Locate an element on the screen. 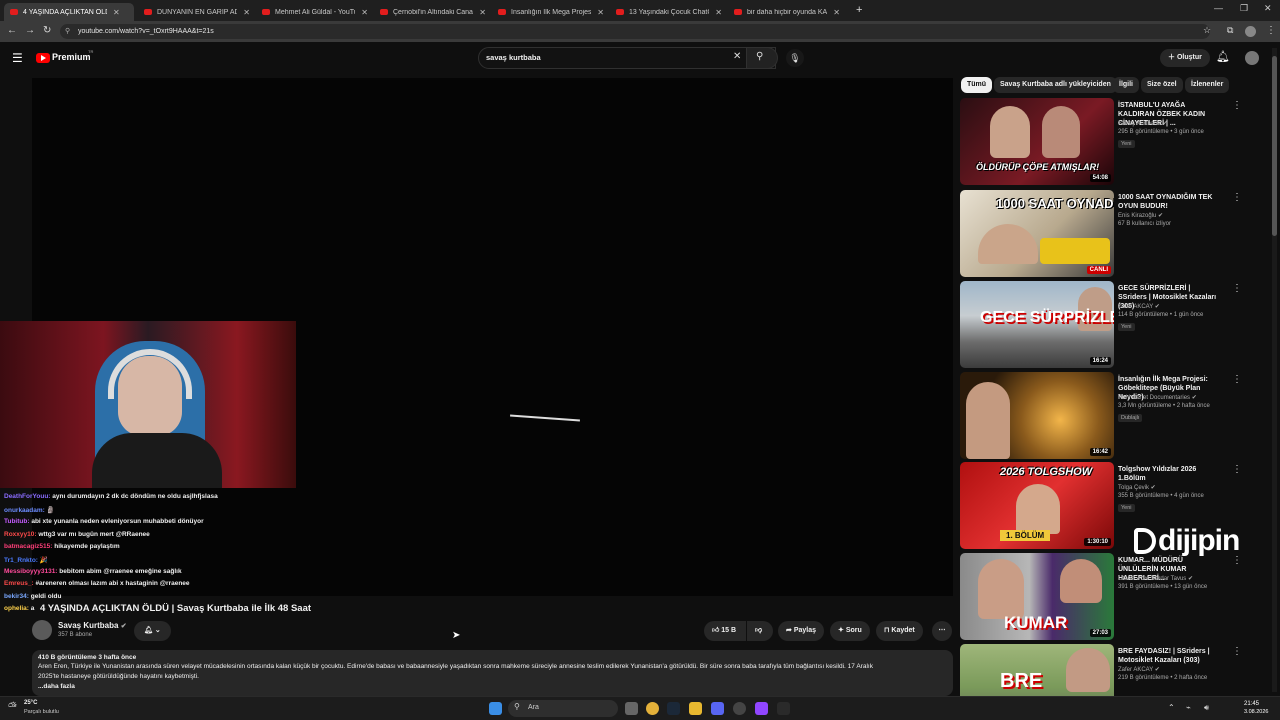  save-button: ⊓ Kaydet is located at coordinates (899, 631).